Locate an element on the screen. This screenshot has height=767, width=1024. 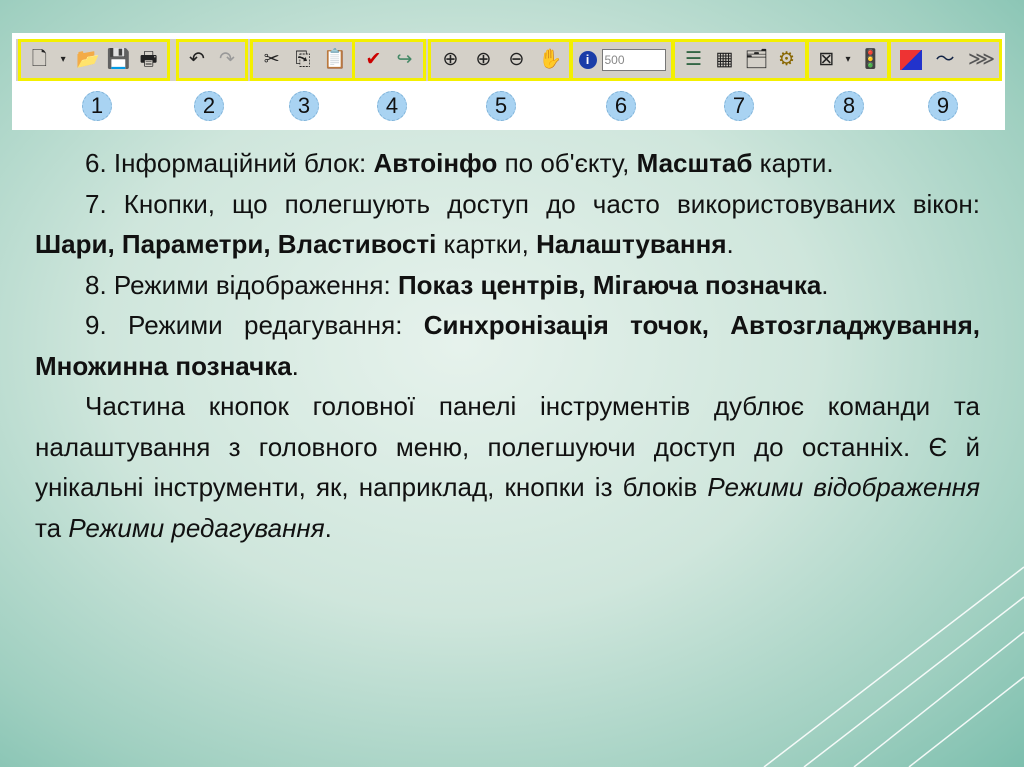
toolbar-group-8: ⊠ ▾ 🚦 is located at coordinates (848, 60).